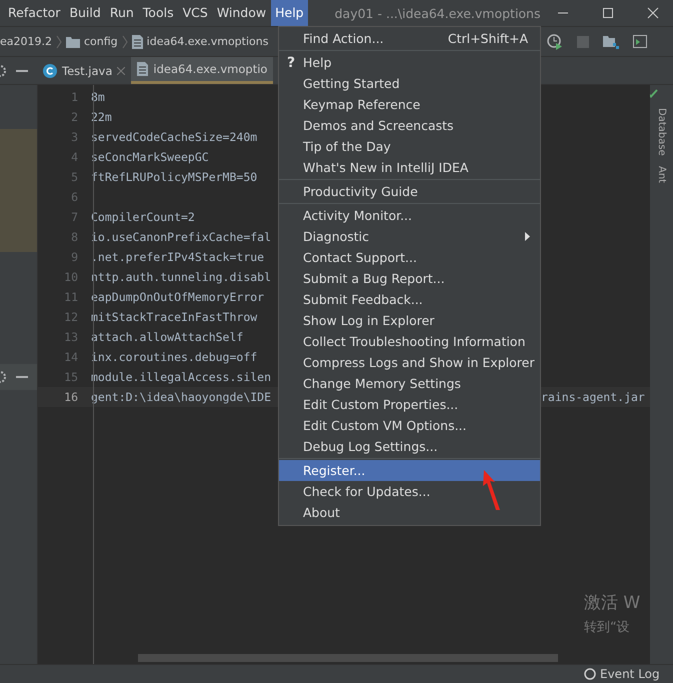 Image resolution: width=673 pixels, height=683 pixels. I want to click on line-number: 1, so click(74, 97).